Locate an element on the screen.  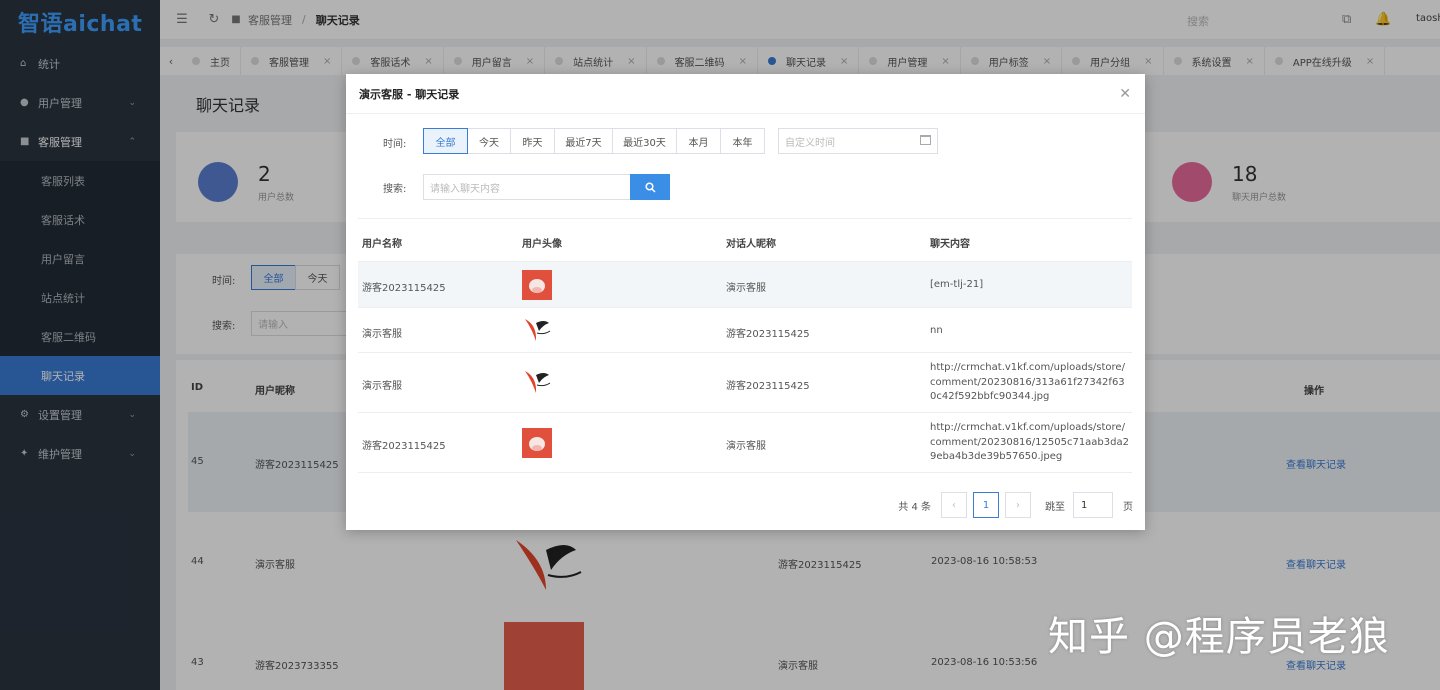
total-count: 共 4 条 is located at coordinates (914, 507).